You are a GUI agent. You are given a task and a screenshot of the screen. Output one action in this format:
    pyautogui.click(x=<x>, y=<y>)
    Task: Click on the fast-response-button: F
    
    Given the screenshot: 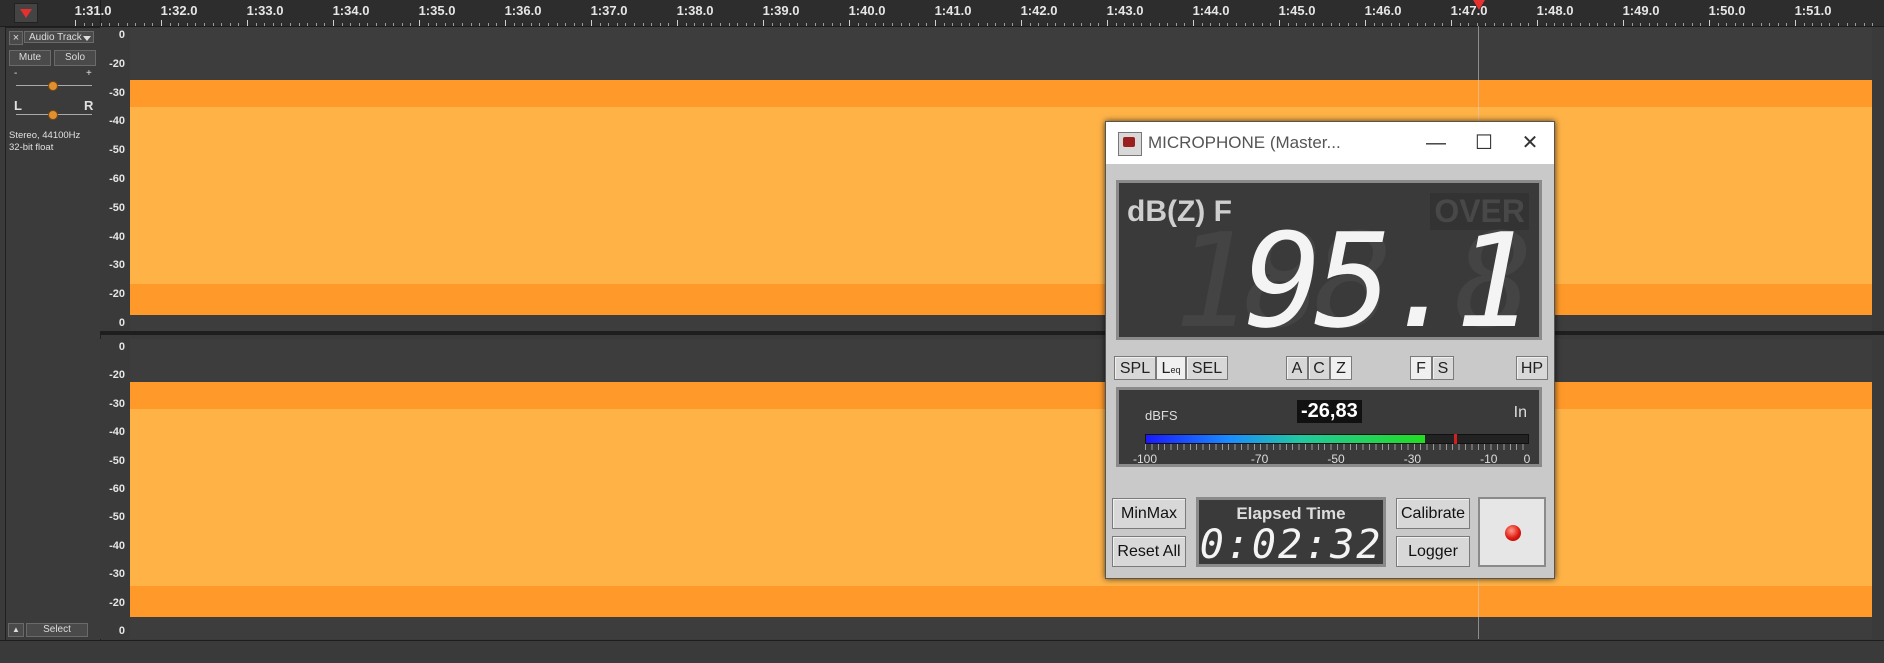 What is the action you would take?
    pyautogui.click(x=1421, y=368)
    